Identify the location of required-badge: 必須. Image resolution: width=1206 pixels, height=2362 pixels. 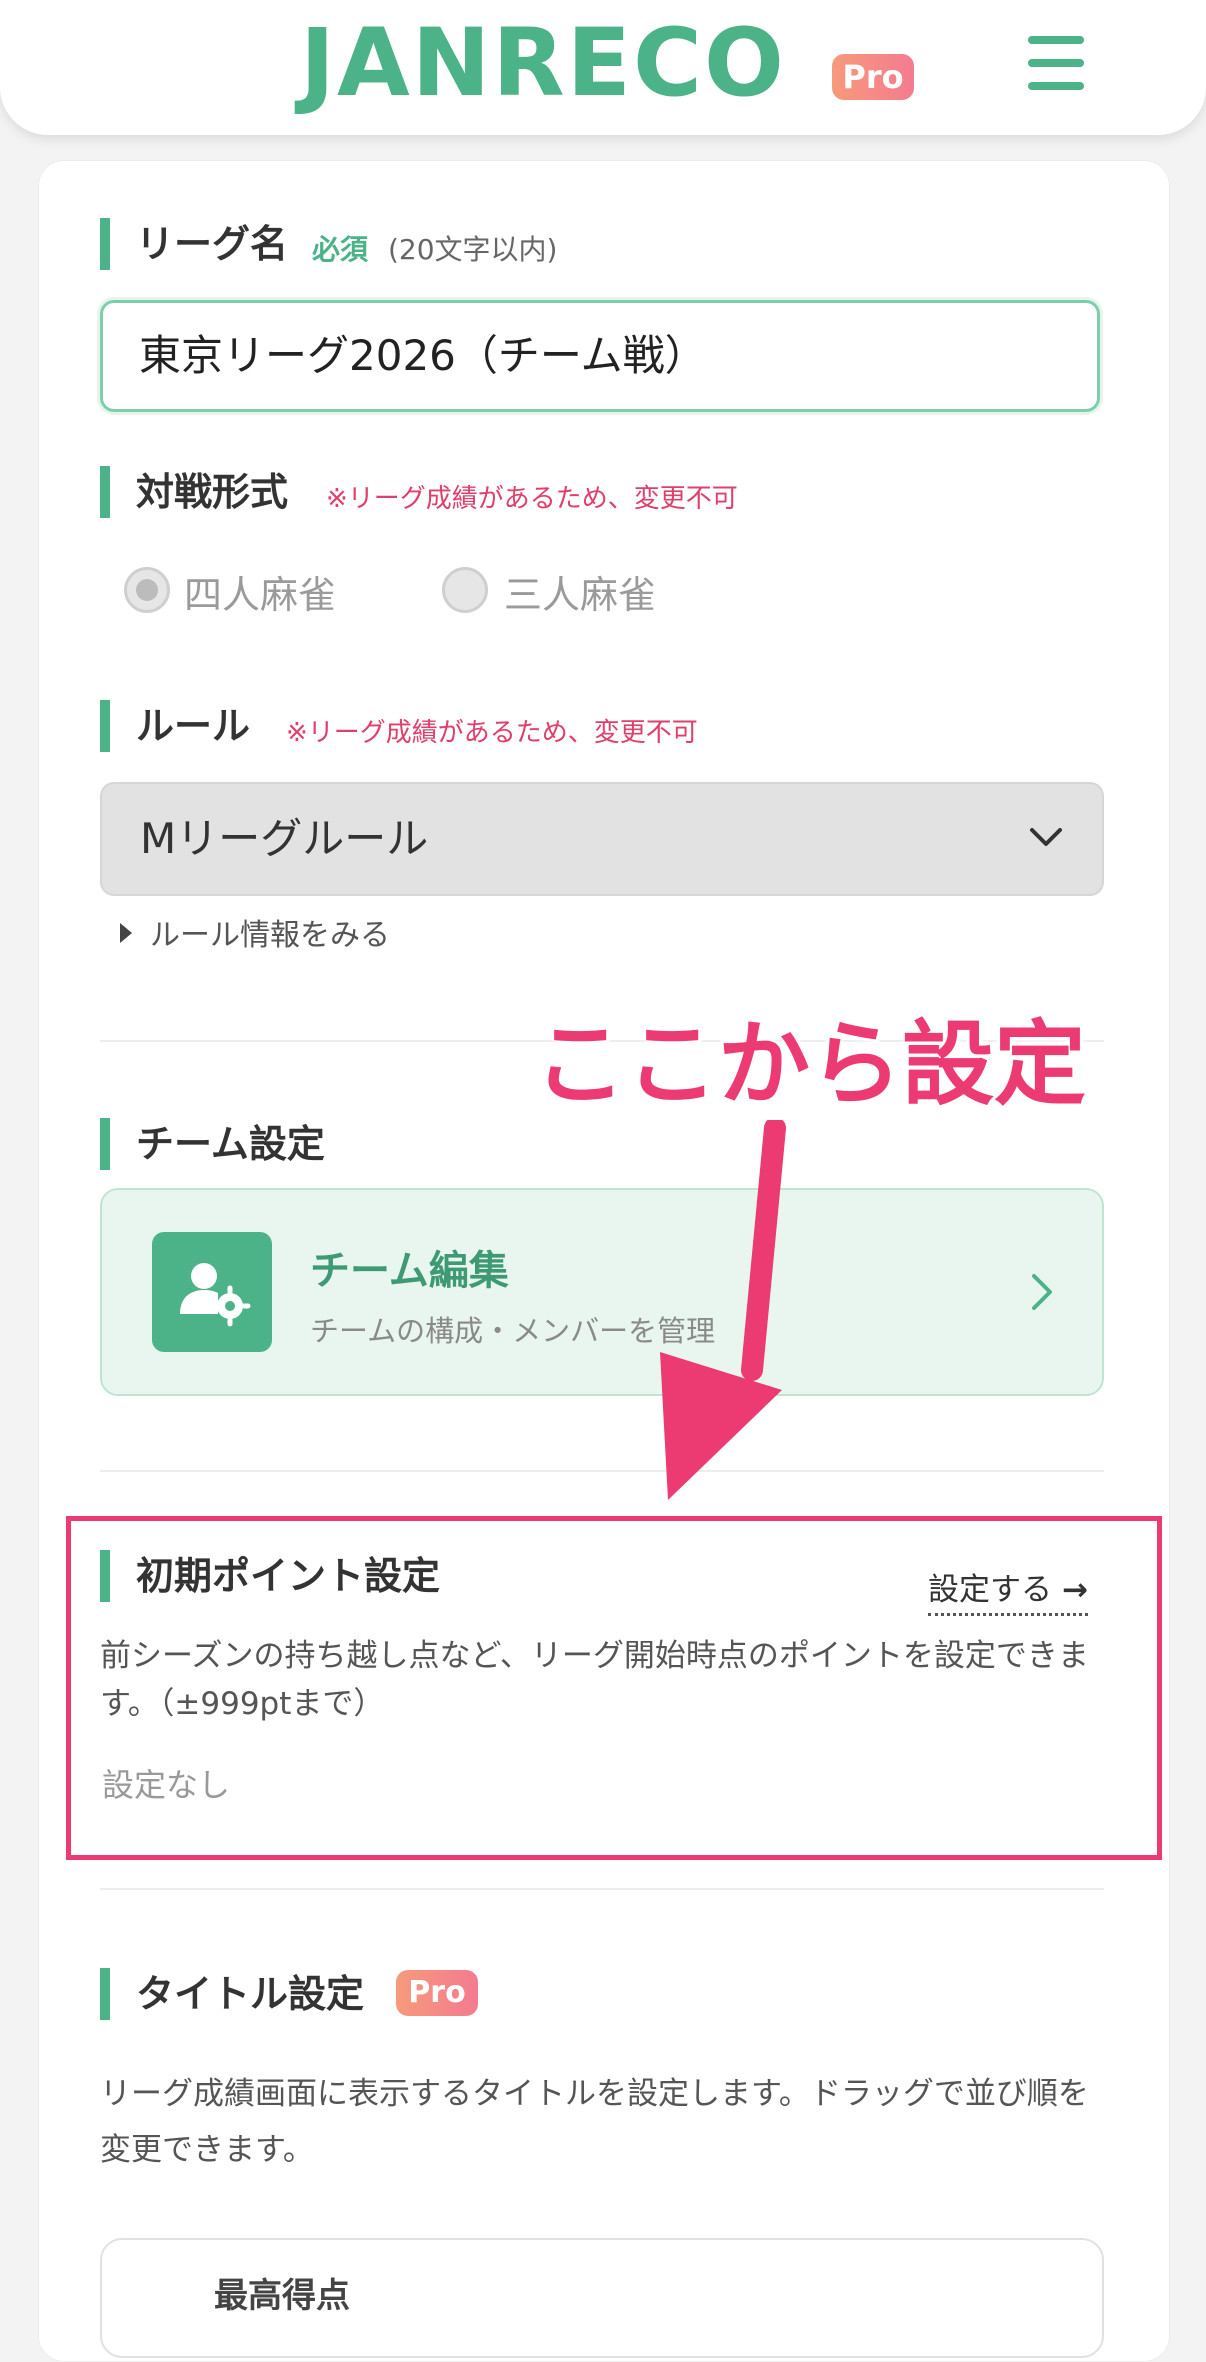
(340, 249).